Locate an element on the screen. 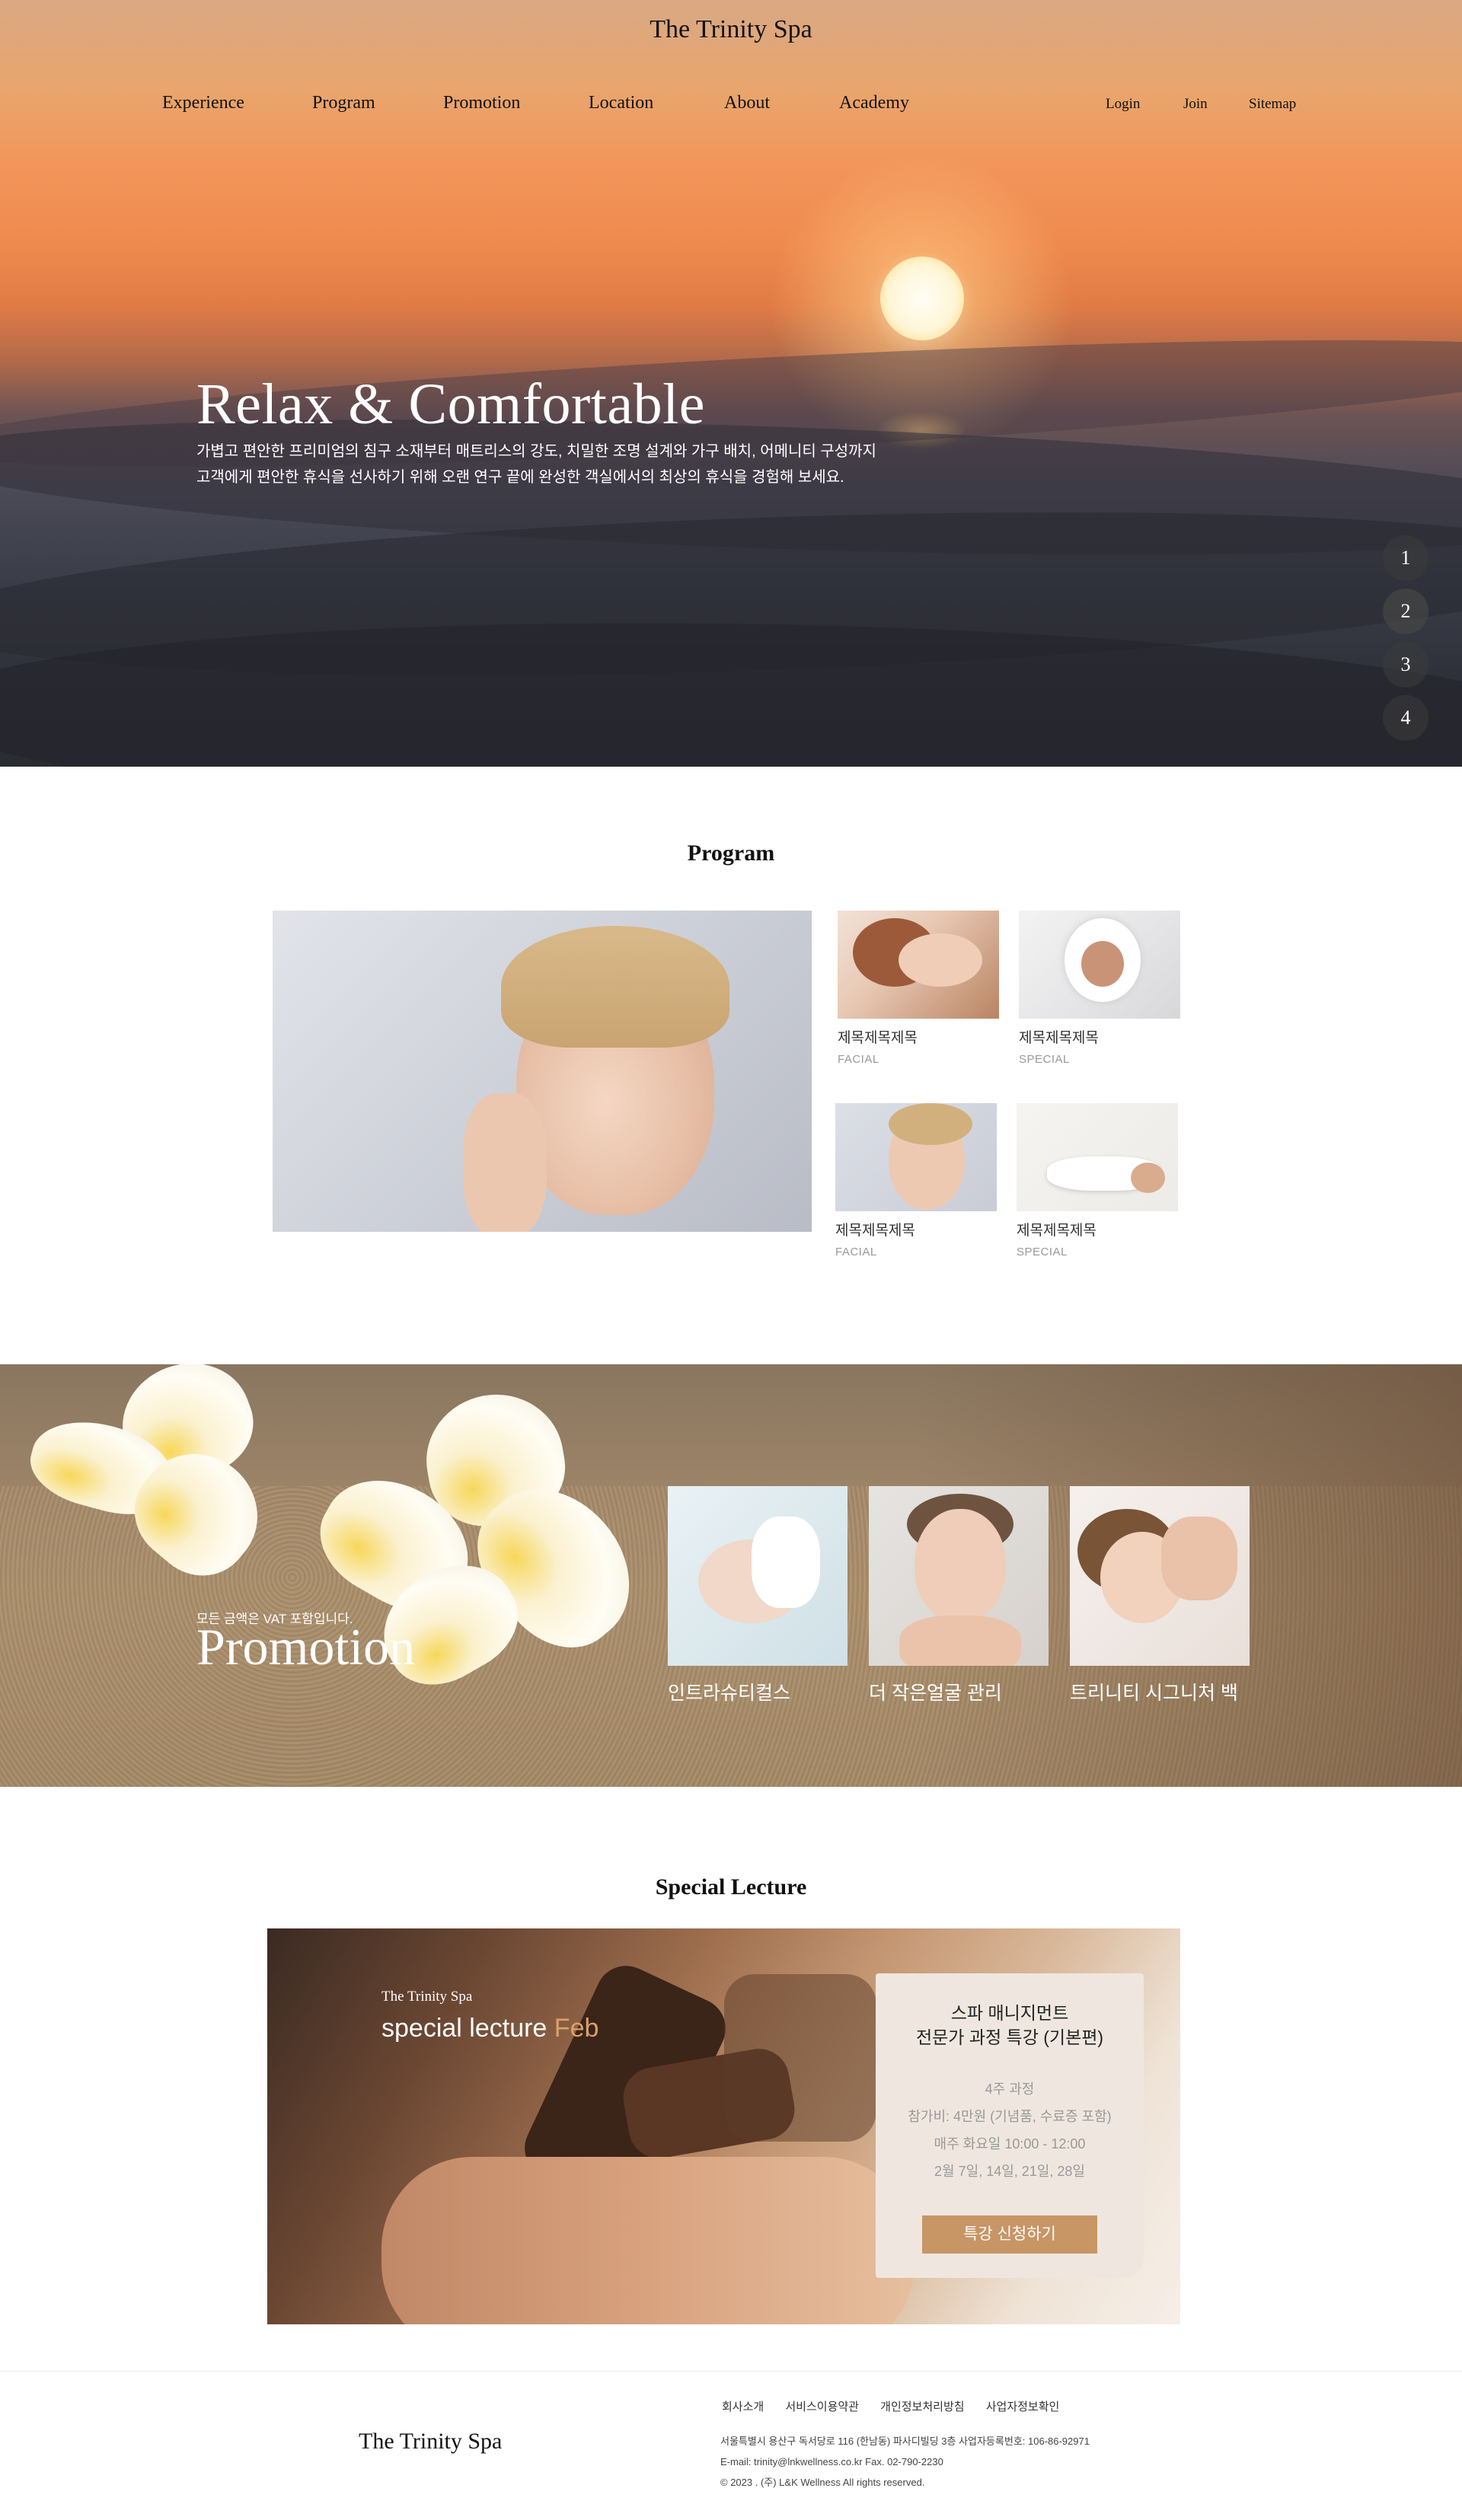  slide-pagination: 1 2 3 4 is located at coordinates (1405, 641).